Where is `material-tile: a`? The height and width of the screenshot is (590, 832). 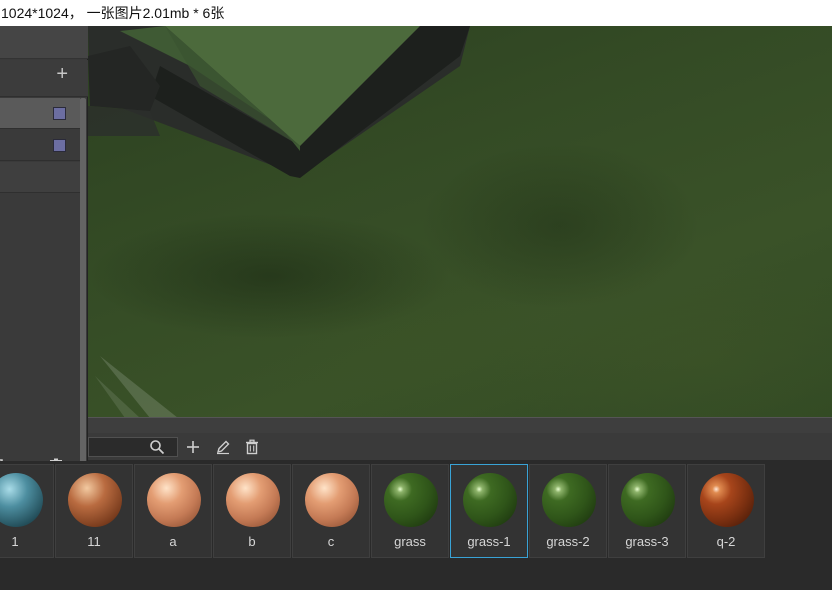
material-tile: a is located at coordinates (173, 511).